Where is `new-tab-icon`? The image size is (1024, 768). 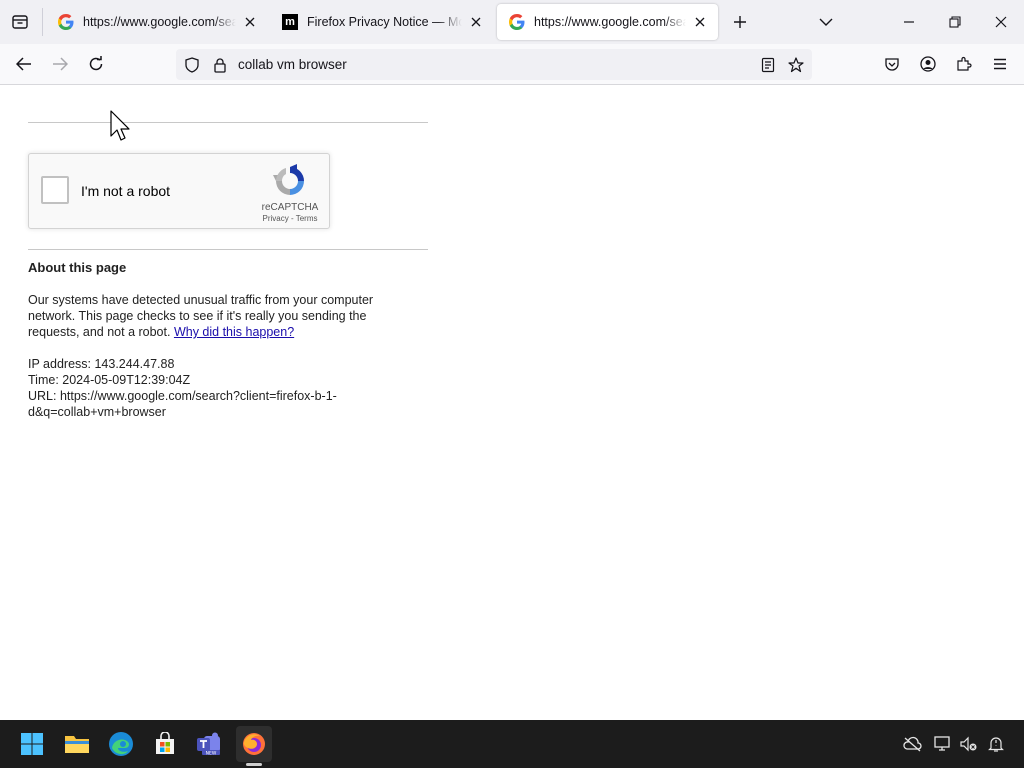
new-tab-icon is located at coordinates (740, 22).